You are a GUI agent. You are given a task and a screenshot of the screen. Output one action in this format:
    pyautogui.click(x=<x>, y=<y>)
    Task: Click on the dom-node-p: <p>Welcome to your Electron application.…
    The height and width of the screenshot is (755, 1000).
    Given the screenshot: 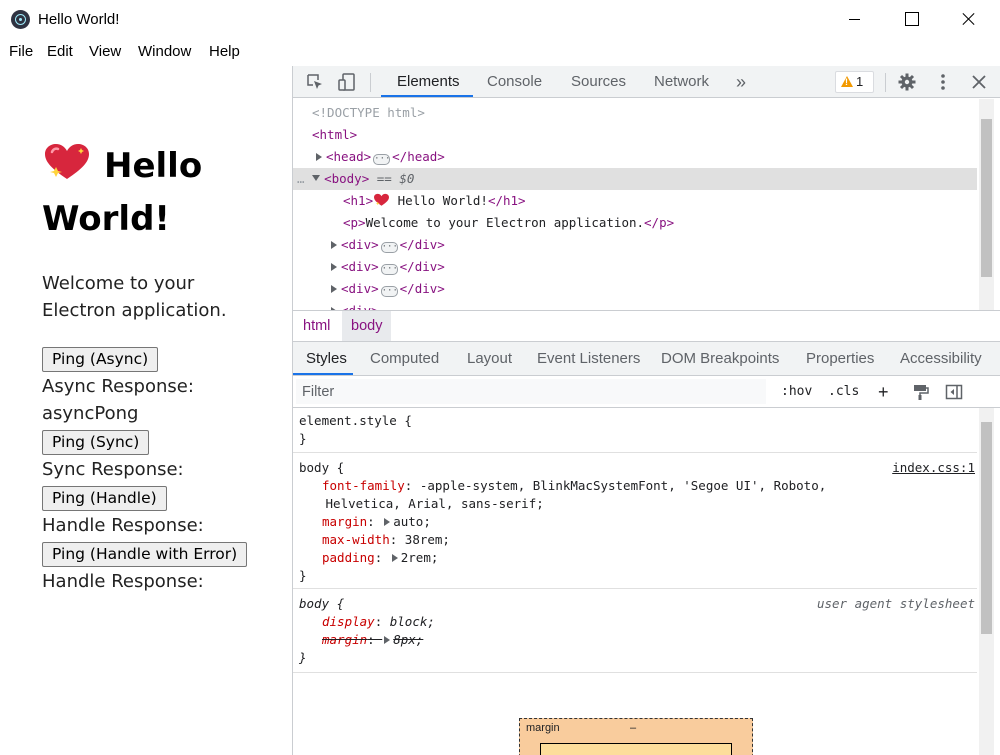 What is the action you would take?
    pyautogui.click(x=635, y=223)
    